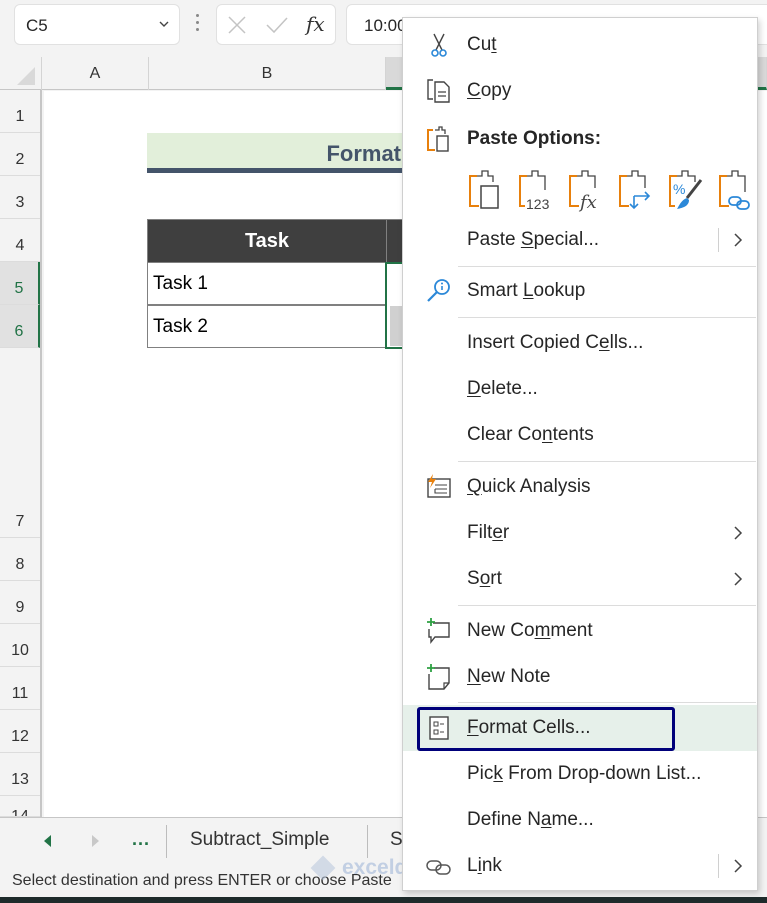 The image size is (767, 903). Describe the element at coordinates (20, 774) in the screenshot. I see `row-header: 13` at that location.